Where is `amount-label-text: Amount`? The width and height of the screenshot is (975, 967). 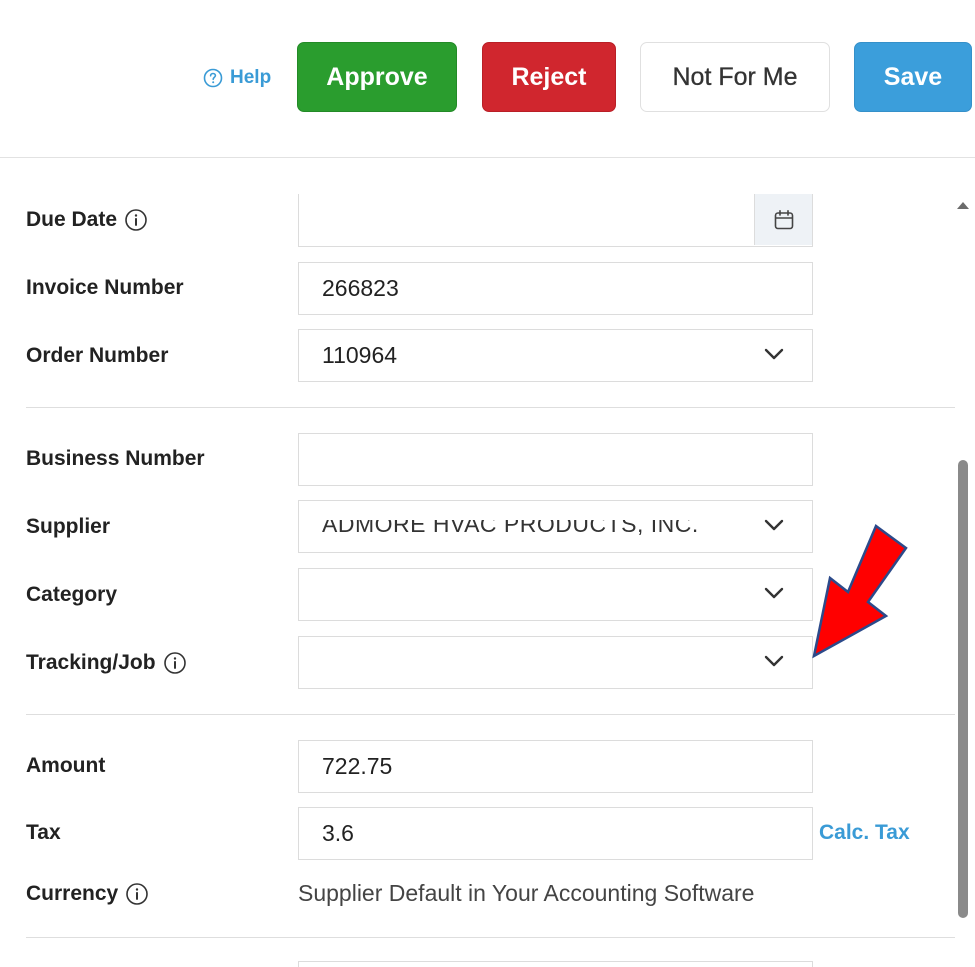 amount-label-text: Amount is located at coordinates (66, 765).